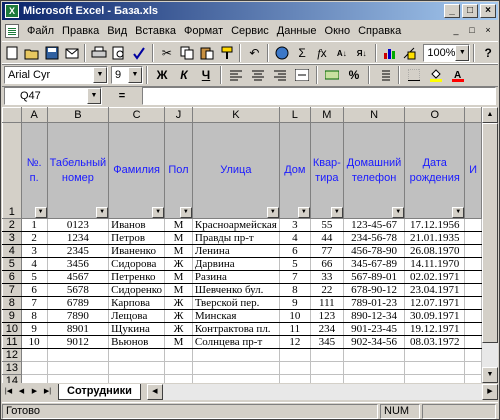 The image size is (500, 420). What do you see at coordinates (78, 290) in the screenshot?
I see `table-cell: 5678` at bounding box center [78, 290].